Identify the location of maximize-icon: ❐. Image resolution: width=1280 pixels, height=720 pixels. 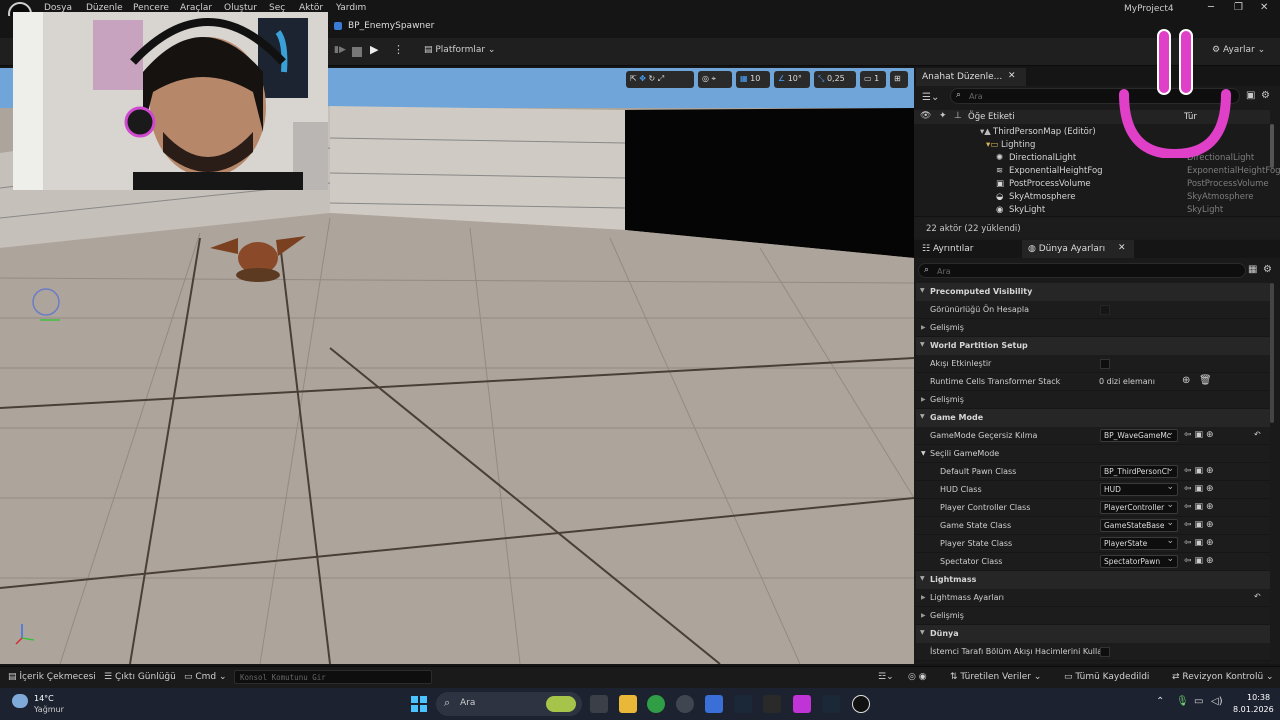
(1238, 7).